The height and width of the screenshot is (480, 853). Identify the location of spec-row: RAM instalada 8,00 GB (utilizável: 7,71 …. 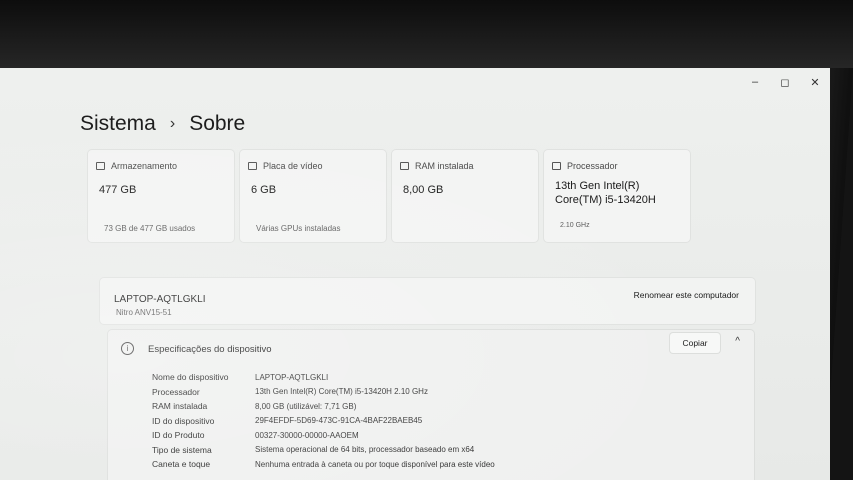
(323, 406).